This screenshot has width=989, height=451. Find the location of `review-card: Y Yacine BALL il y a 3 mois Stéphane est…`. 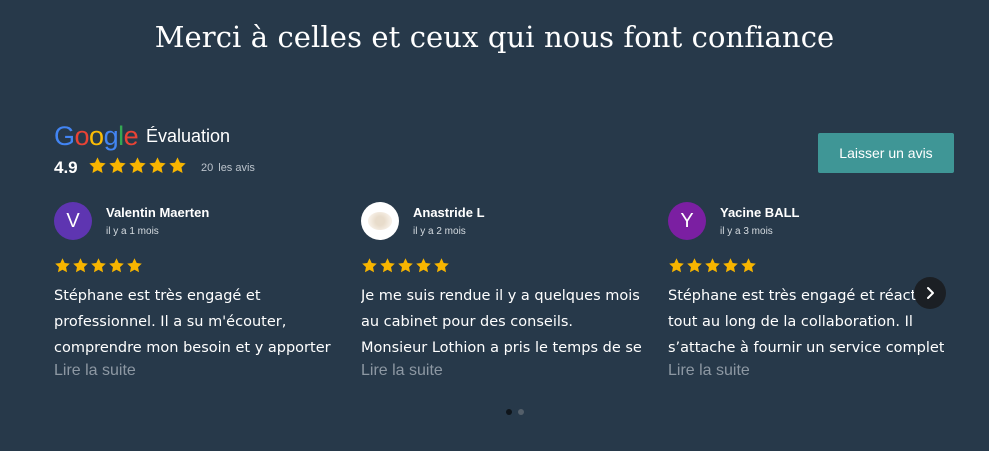

review-card: Y Yacine BALL il y a 3 mois Stéphane est… is located at coordinates (806, 295).